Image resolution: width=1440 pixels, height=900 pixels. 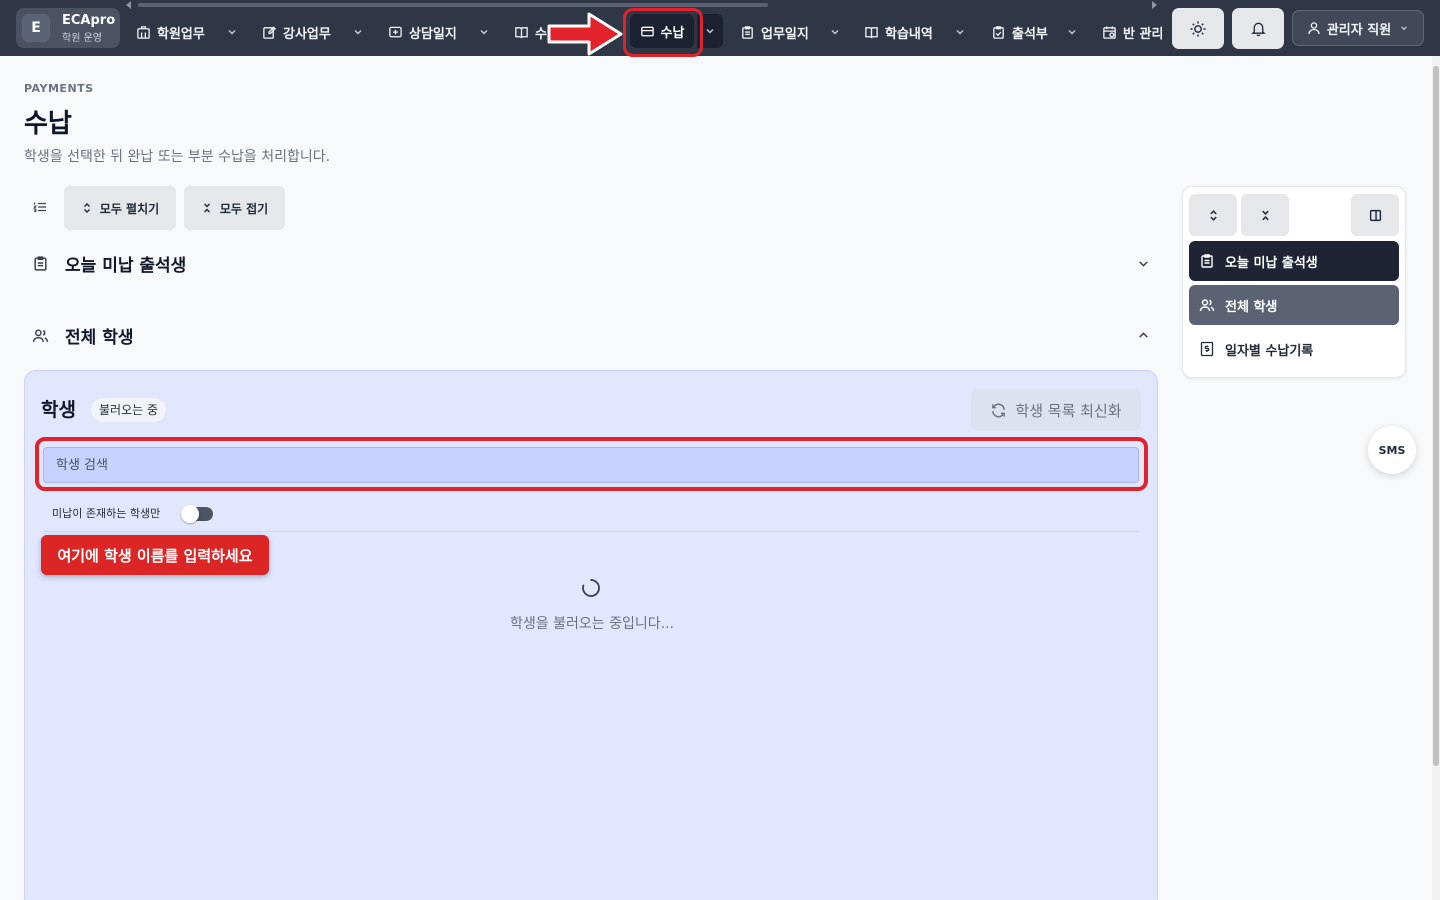 I want to click on section-navigator-card: 오늘 미납 출석생 전체 학생 일자별 수납기록, so click(x=1294, y=282).